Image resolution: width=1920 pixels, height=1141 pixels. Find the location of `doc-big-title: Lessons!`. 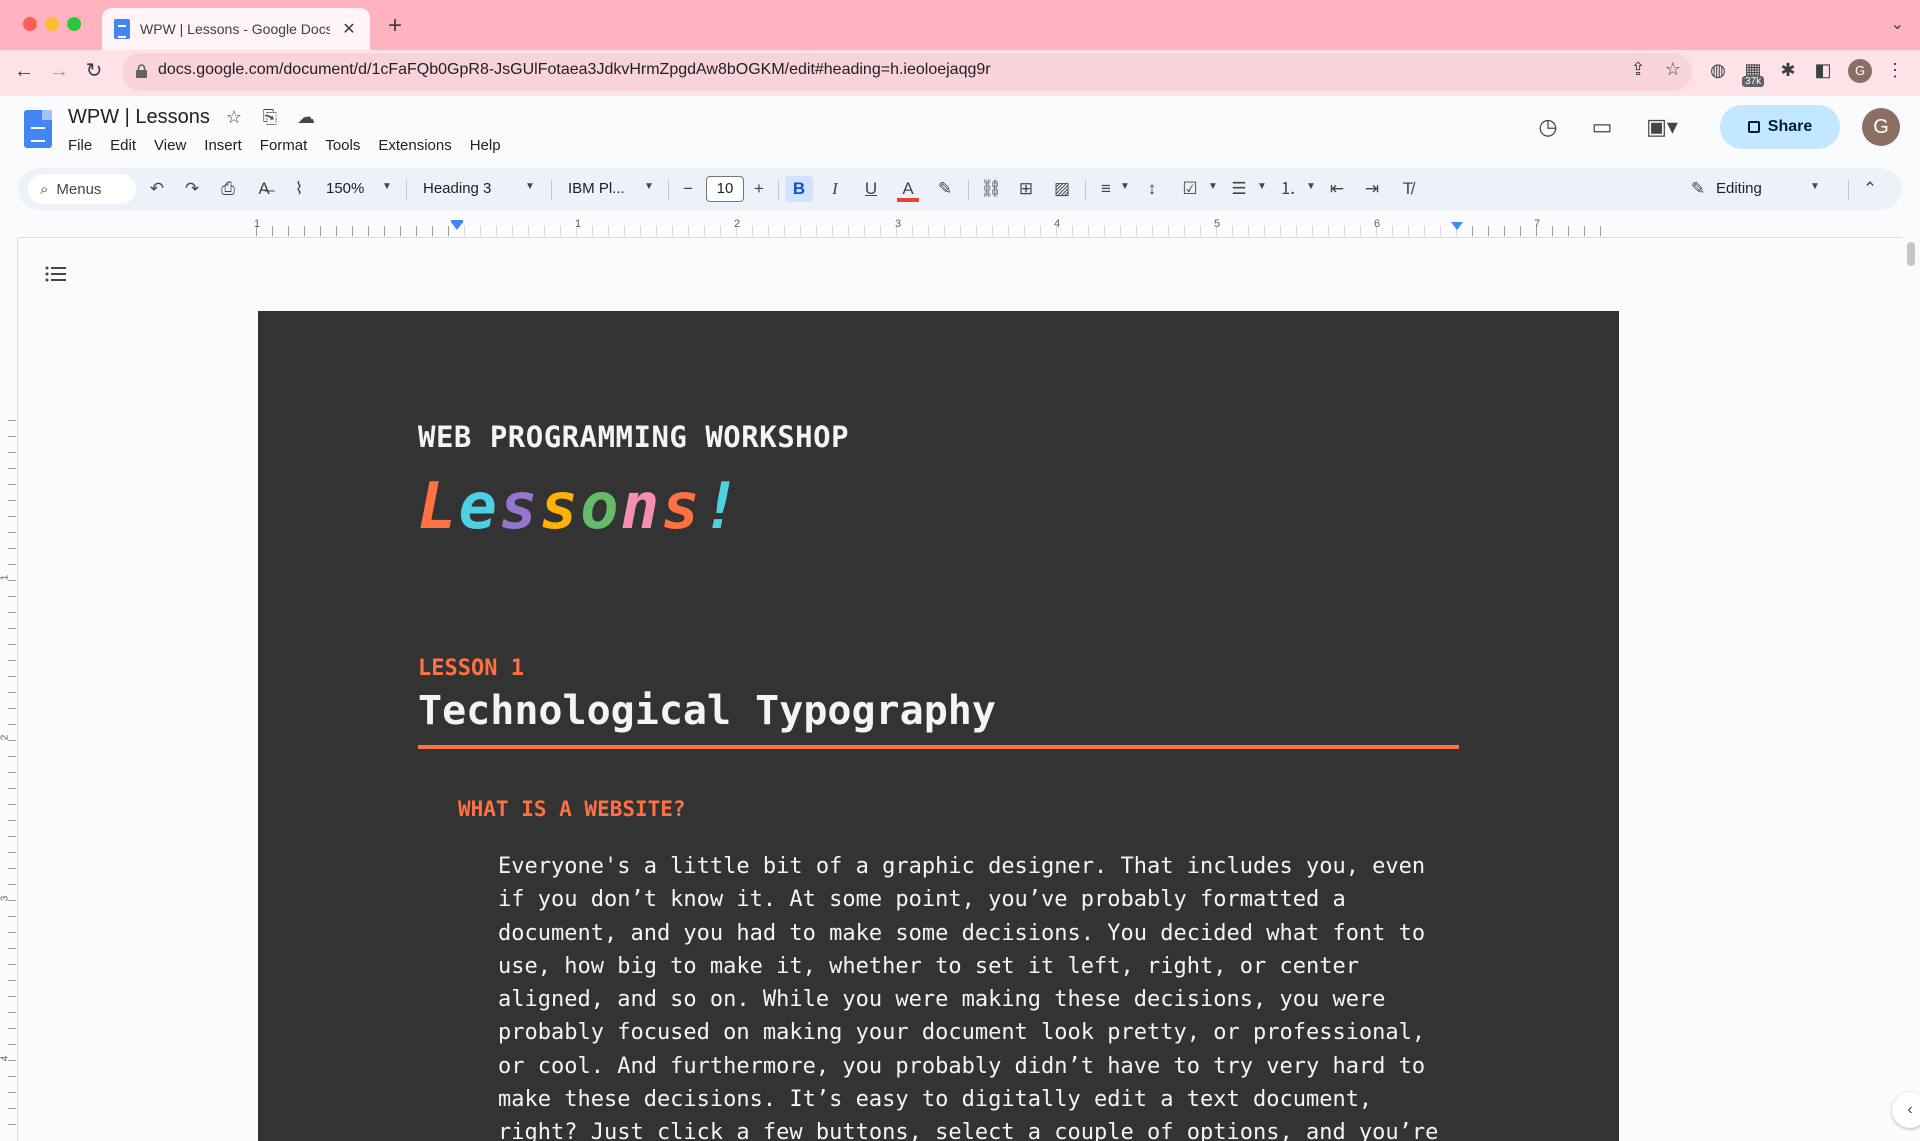

doc-big-title: Lessons! is located at coordinates (580, 507).